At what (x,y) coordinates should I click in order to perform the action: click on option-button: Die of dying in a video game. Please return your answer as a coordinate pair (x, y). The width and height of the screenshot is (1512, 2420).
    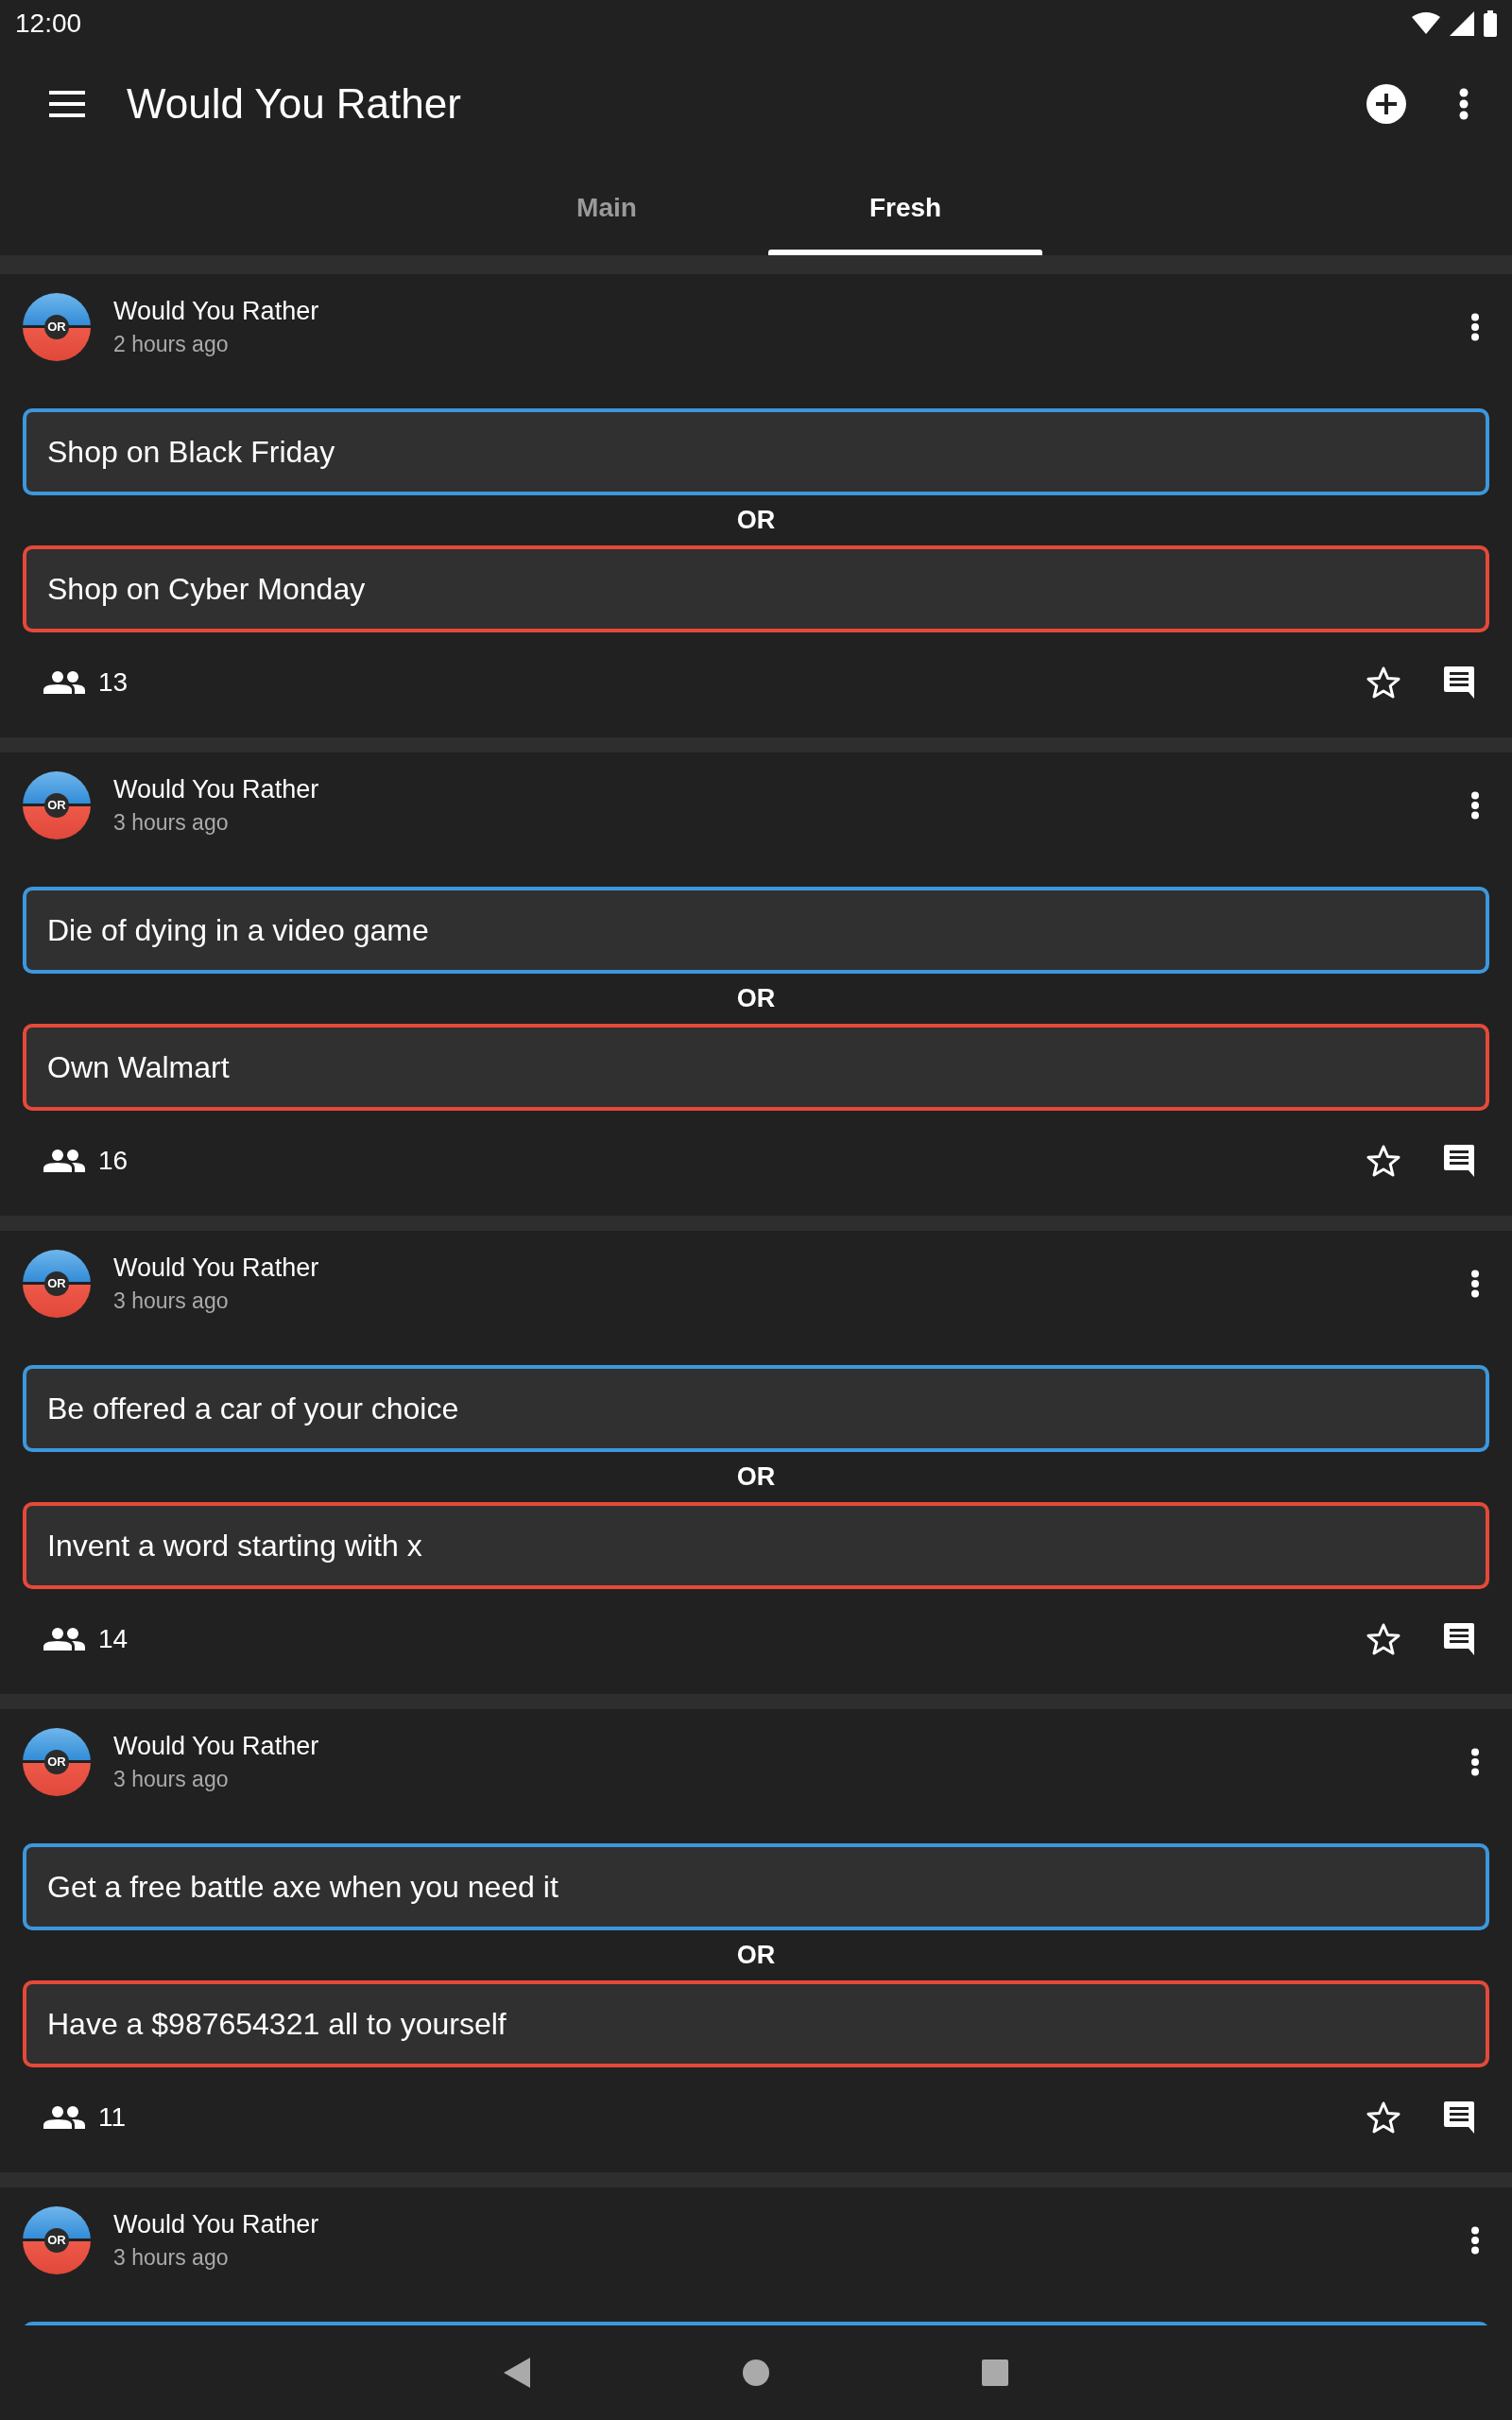
    Looking at the image, I should click on (756, 931).